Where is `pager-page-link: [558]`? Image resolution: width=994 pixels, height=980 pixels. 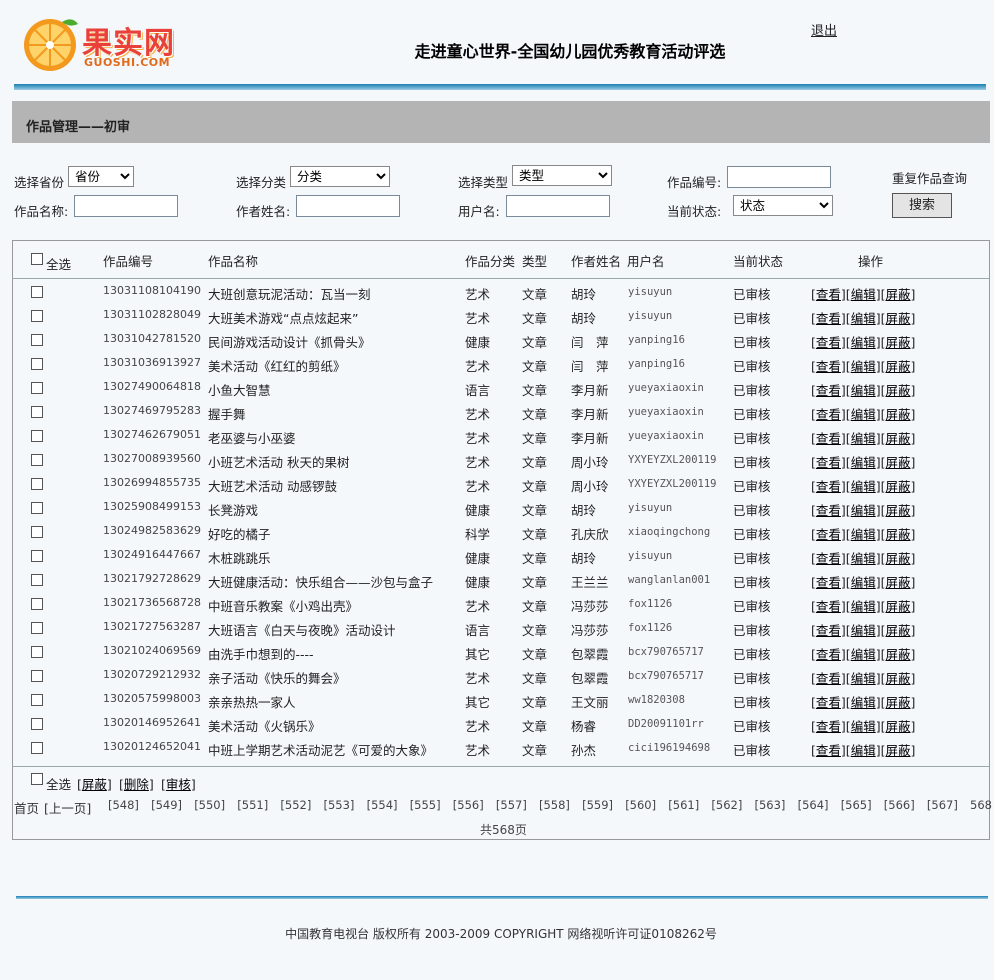 pager-page-link: [558] is located at coordinates (554, 805).